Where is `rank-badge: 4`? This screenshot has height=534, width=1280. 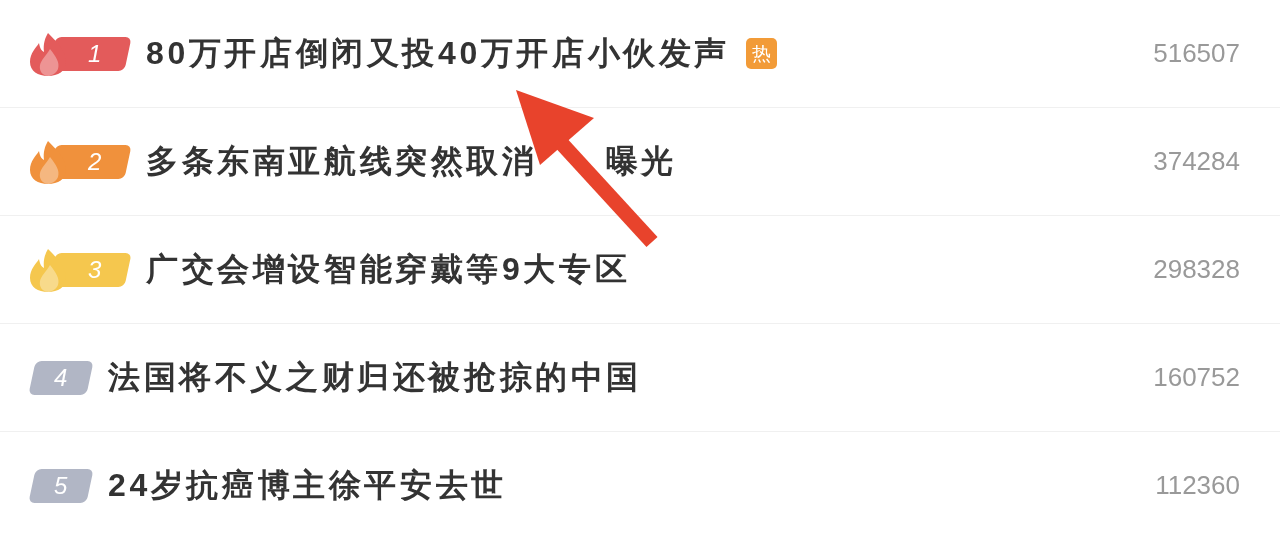 rank-badge: 4 is located at coordinates (61, 377).